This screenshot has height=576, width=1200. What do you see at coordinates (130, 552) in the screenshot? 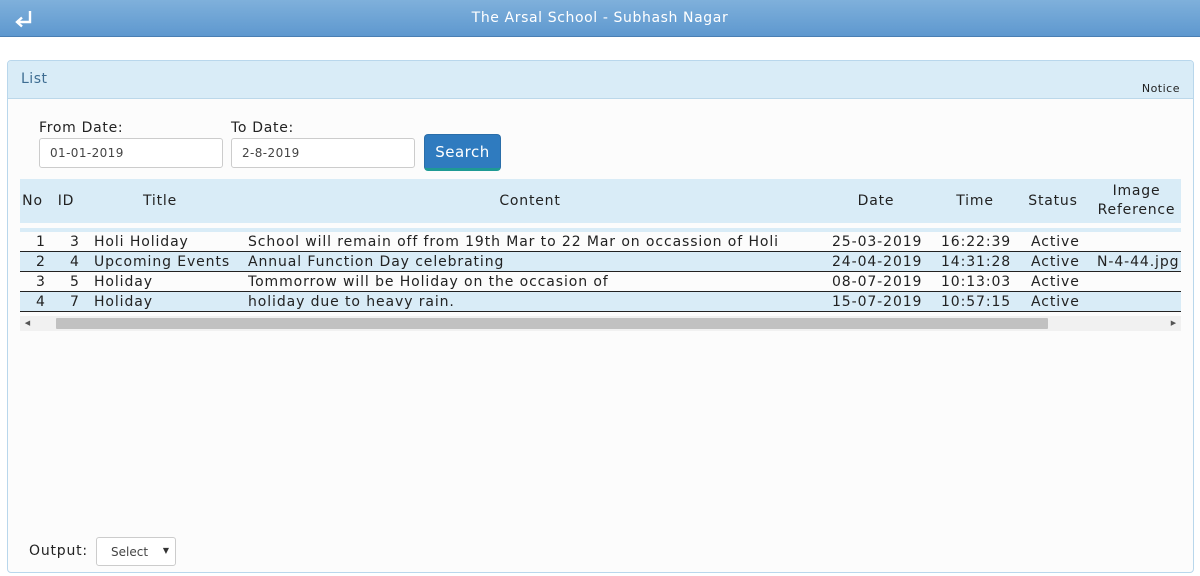
I see `output-select-value: Select` at bounding box center [130, 552].